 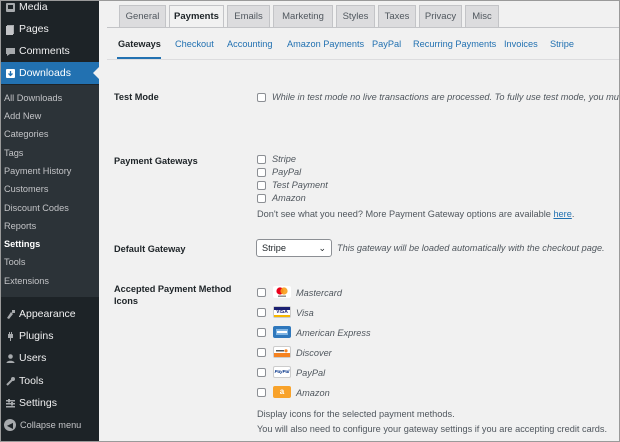 What do you see at coordinates (10, 7) in the screenshot?
I see `media-icon` at bounding box center [10, 7].